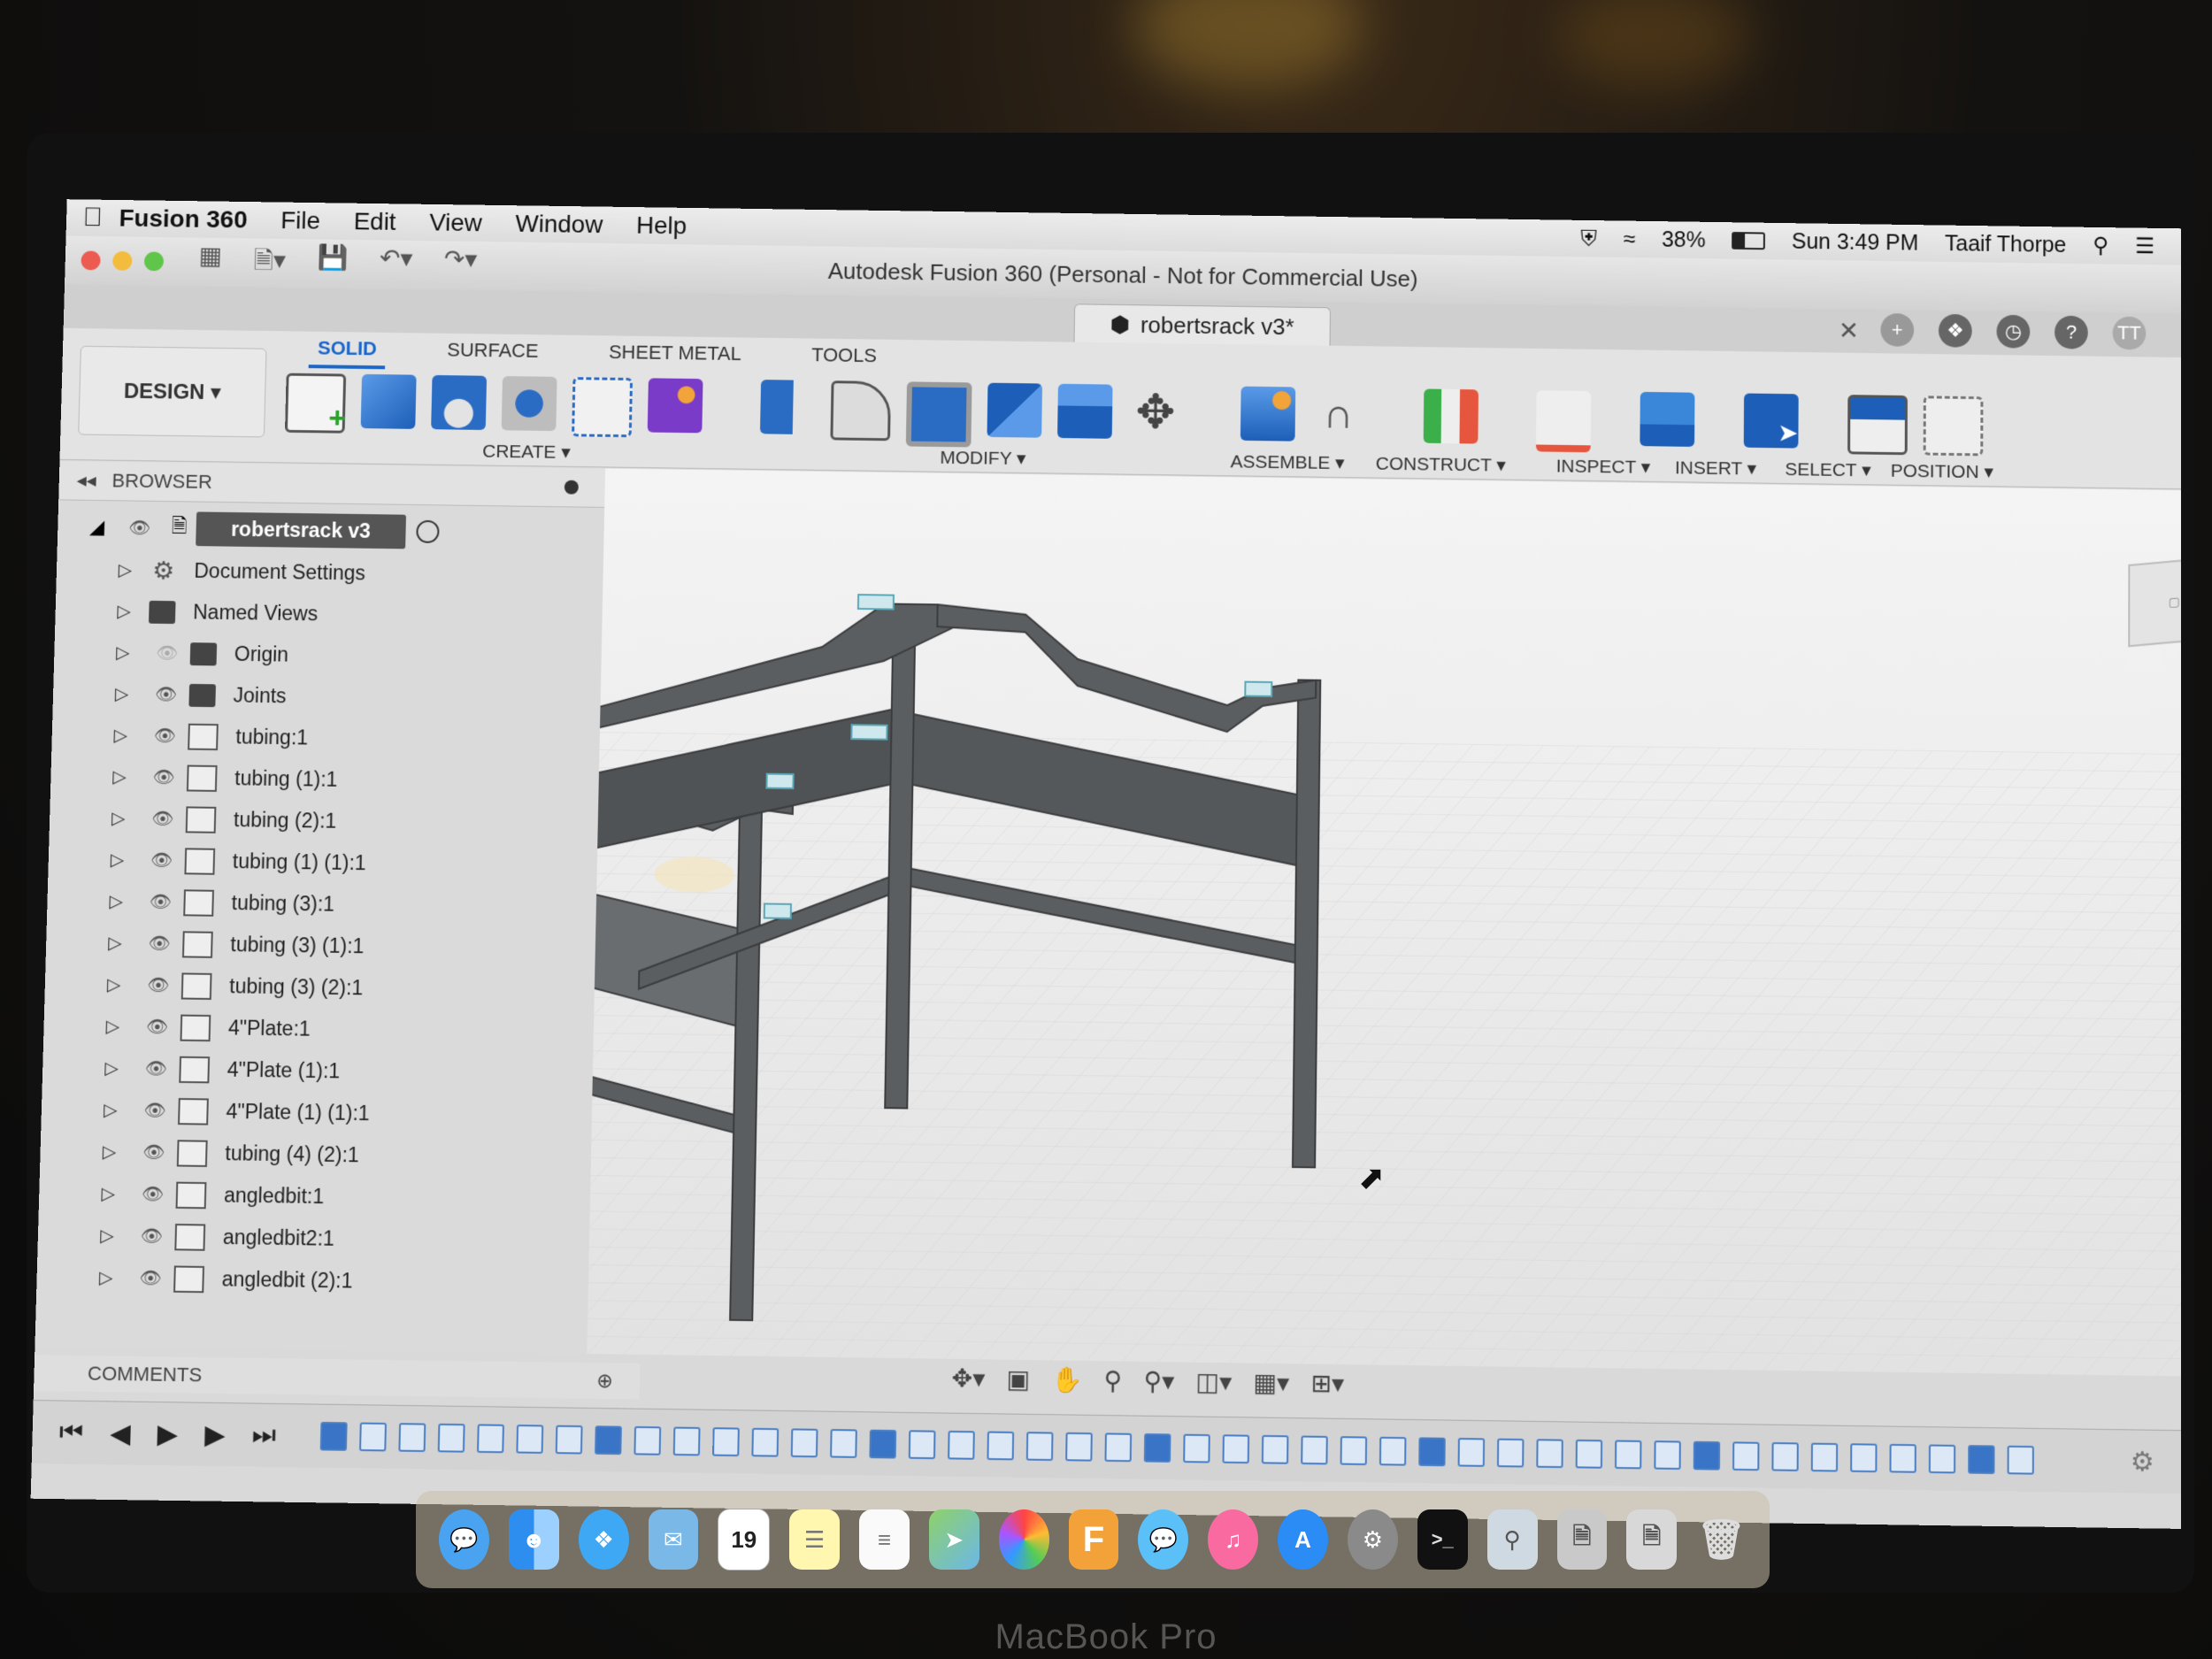 The width and height of the screenshot is (2212, 1659). What do you see at coordinates (1158, 1381) in the screenshot?
I see `fit-zoom-icon: ⚲▾` at bounding box center [1158, 1381].